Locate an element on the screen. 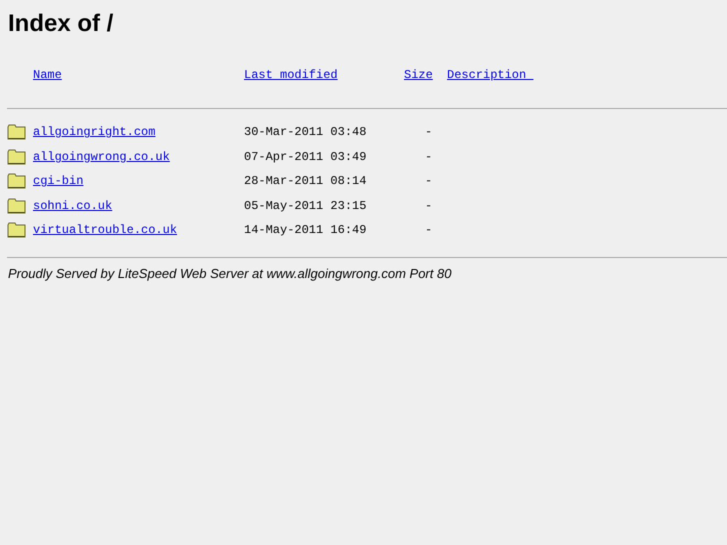 This screenshot has width=727, height=545. directory-link: virtualtrouble.co.uk is located at coordinates (105, 230).